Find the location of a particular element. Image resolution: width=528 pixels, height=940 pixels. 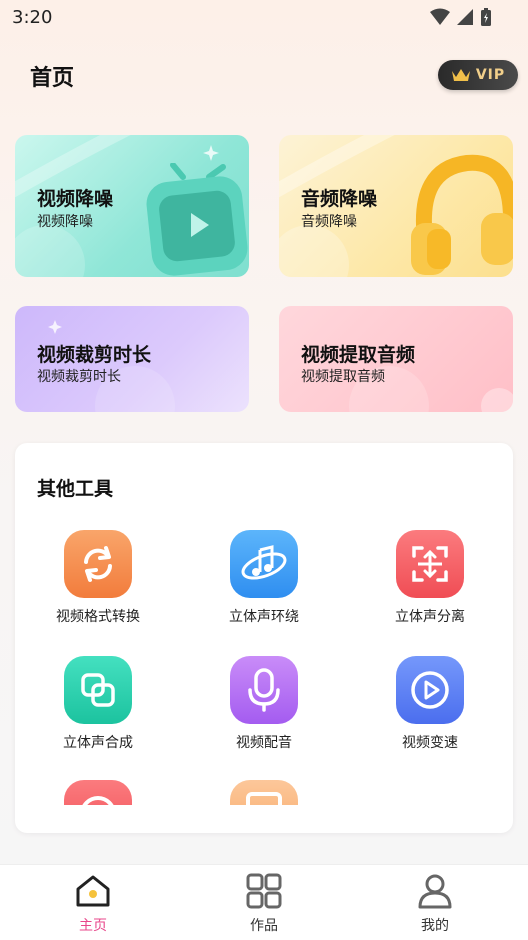

nav-label: 我的 is located at coordinates (435, 926).